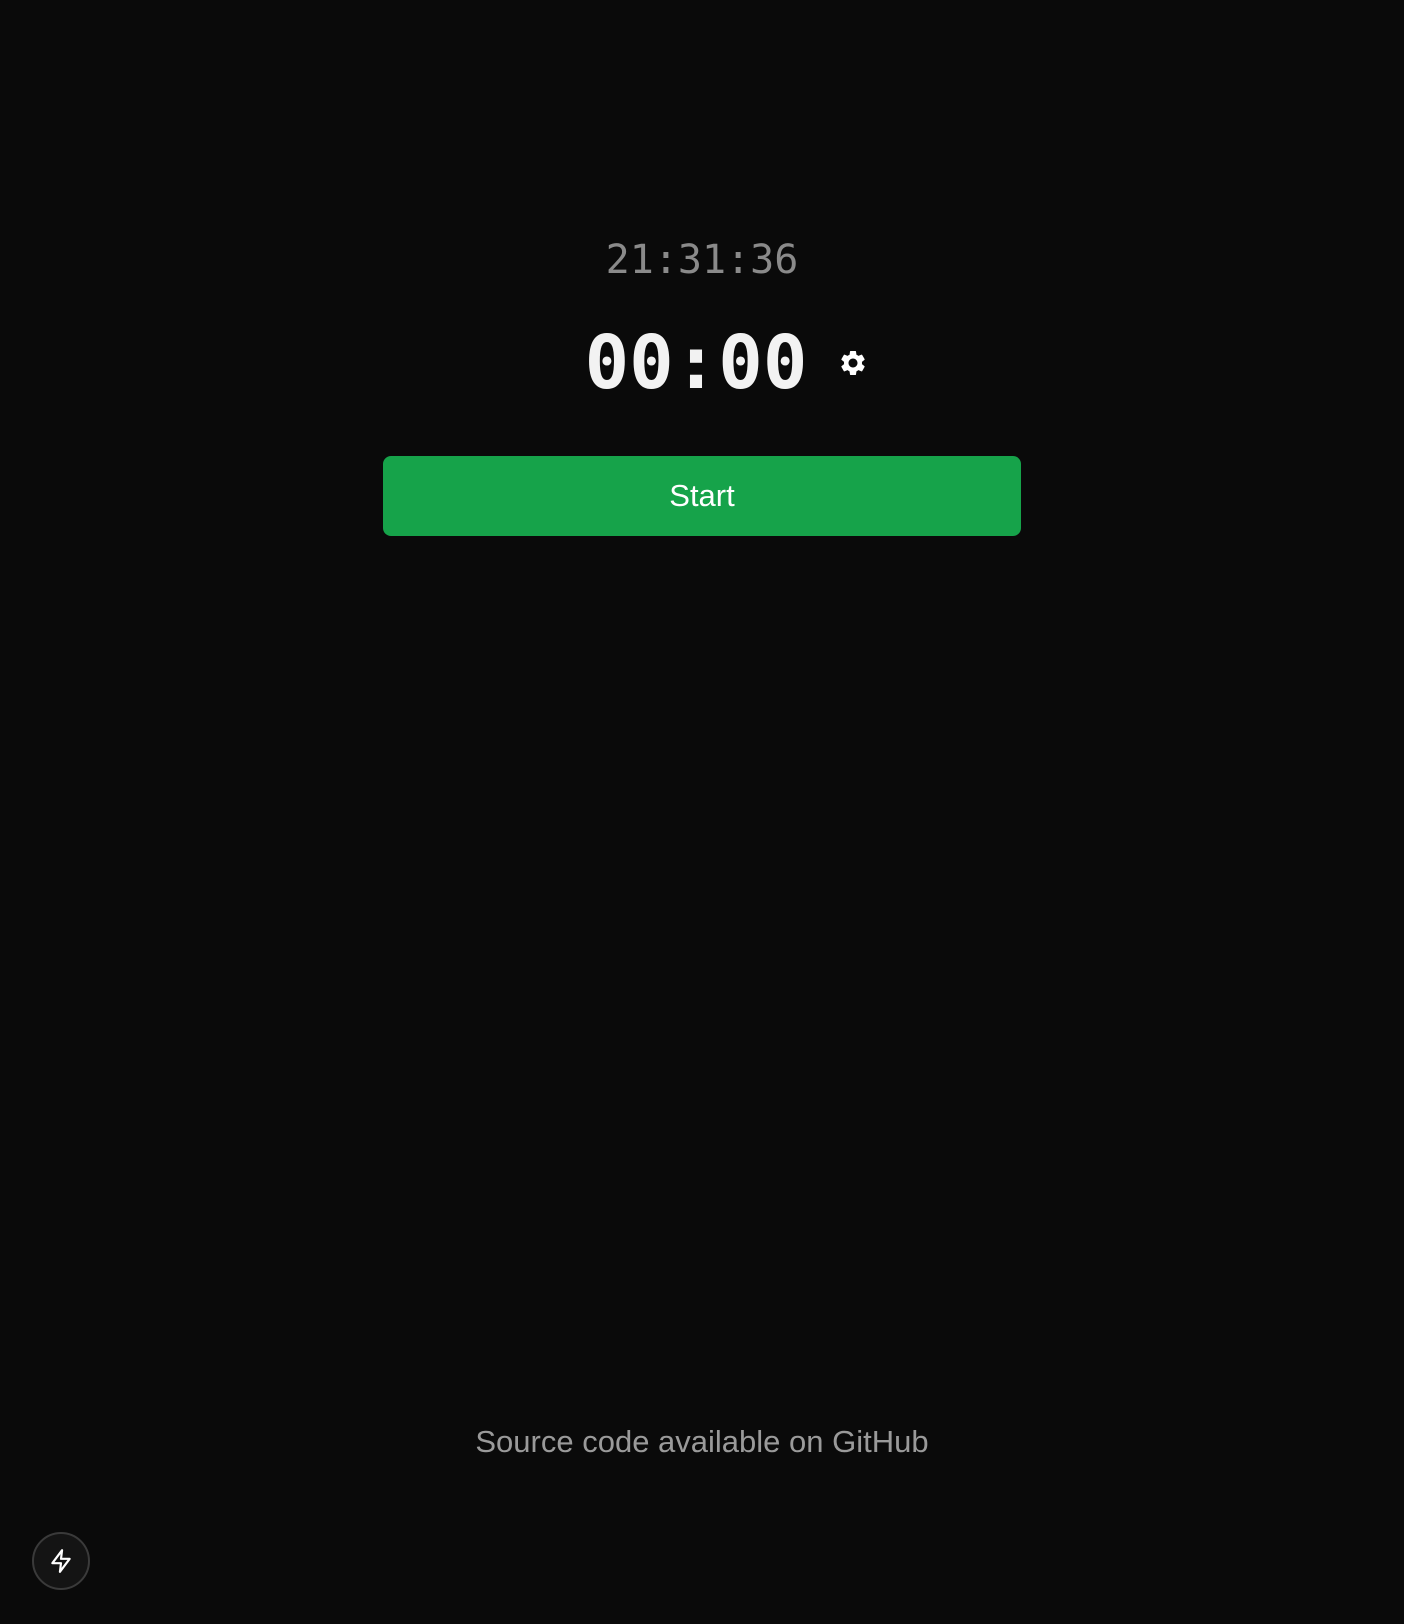 This screenshot has height=1624, width=1404. I want to click on quick-action-button, so click(61, 1561).